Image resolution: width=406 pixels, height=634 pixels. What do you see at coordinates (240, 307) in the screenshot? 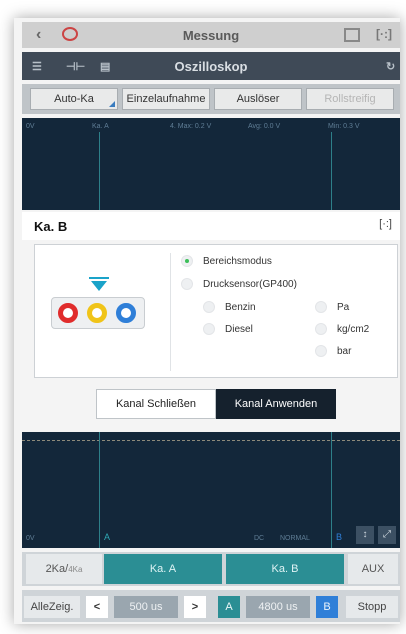
I see `benzin-label: Benzin` at bounding box center [240, 307].